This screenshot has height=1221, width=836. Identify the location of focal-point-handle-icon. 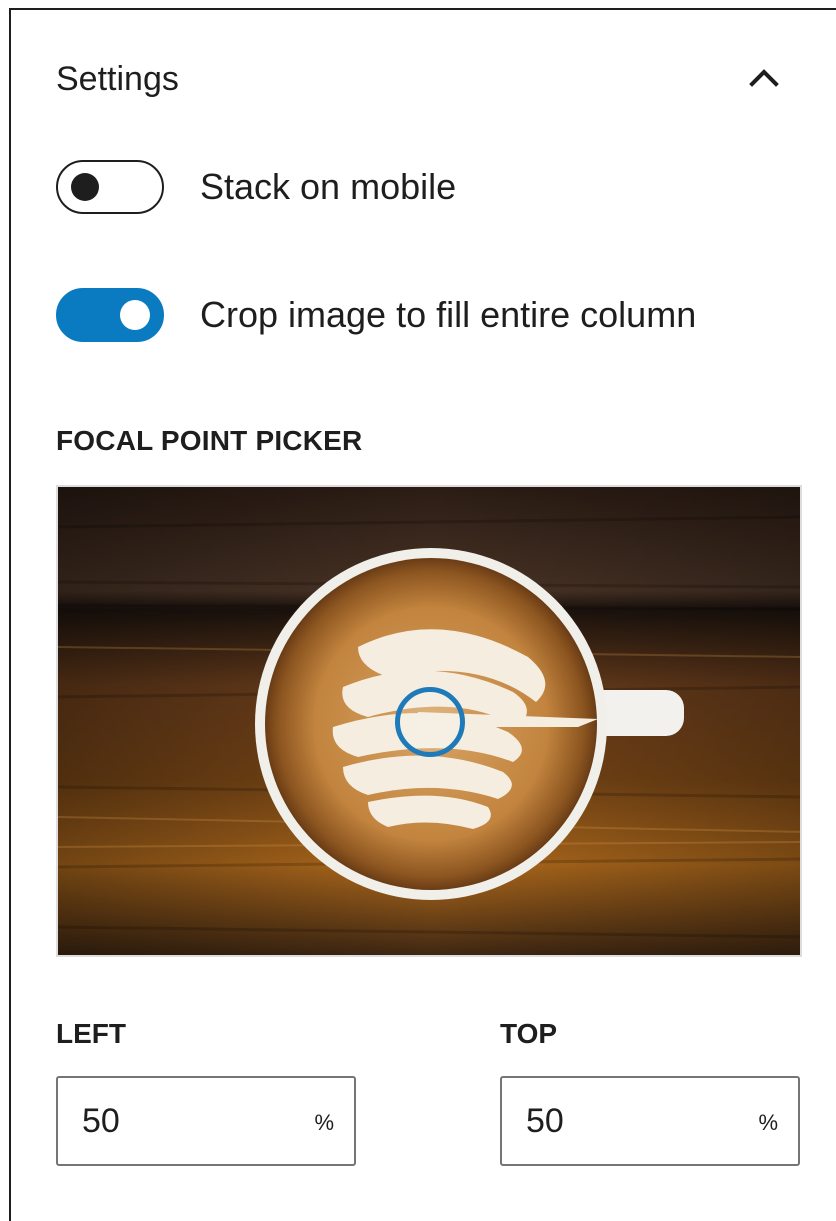
(430, 722).